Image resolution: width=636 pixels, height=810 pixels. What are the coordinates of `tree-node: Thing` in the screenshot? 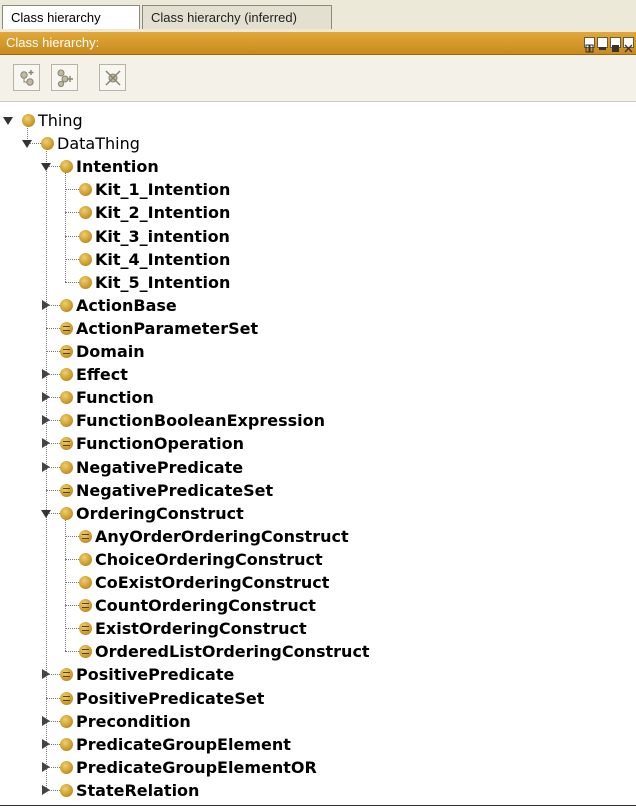 It's located at (52, 120).